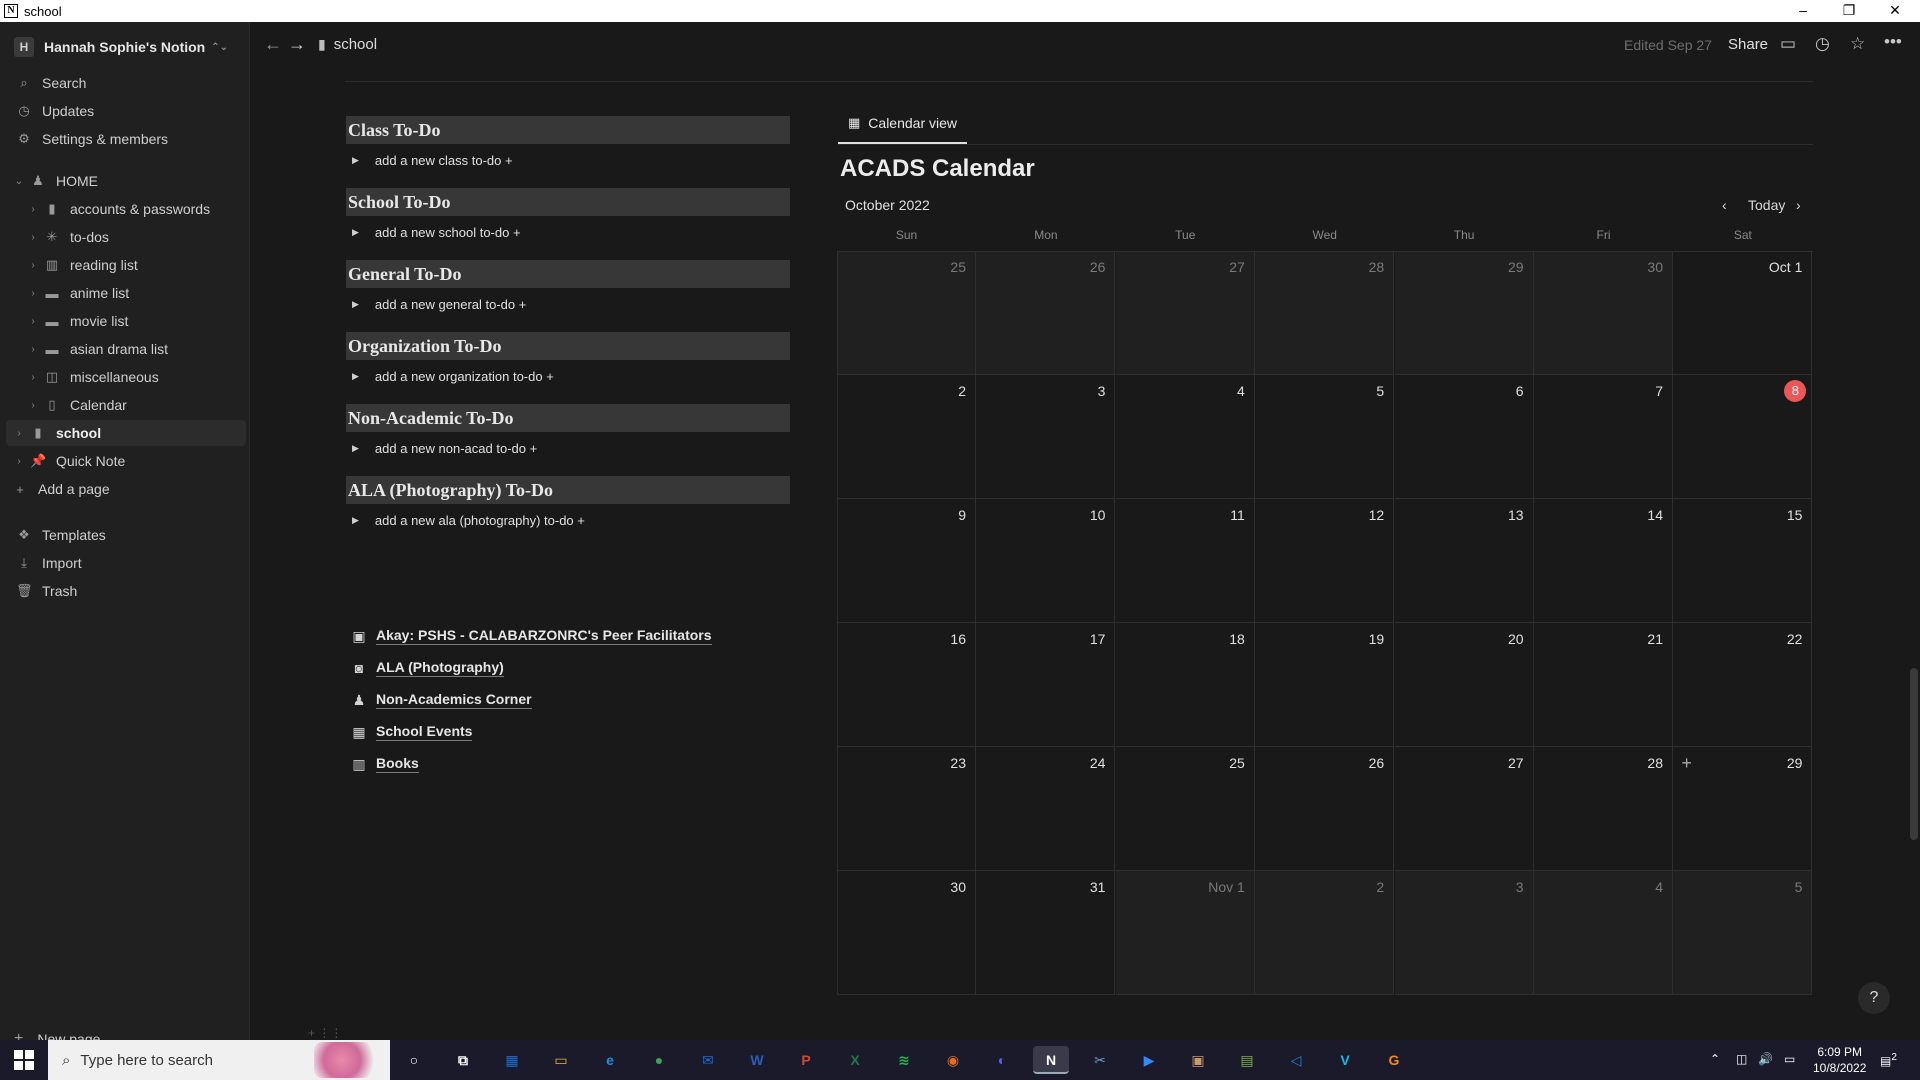 Image resolution: width=1920 pixels, height=1080 pixels. Describe the element at coordinates (1914, 754) in the screenshot. I see `scrollbar` at that location.